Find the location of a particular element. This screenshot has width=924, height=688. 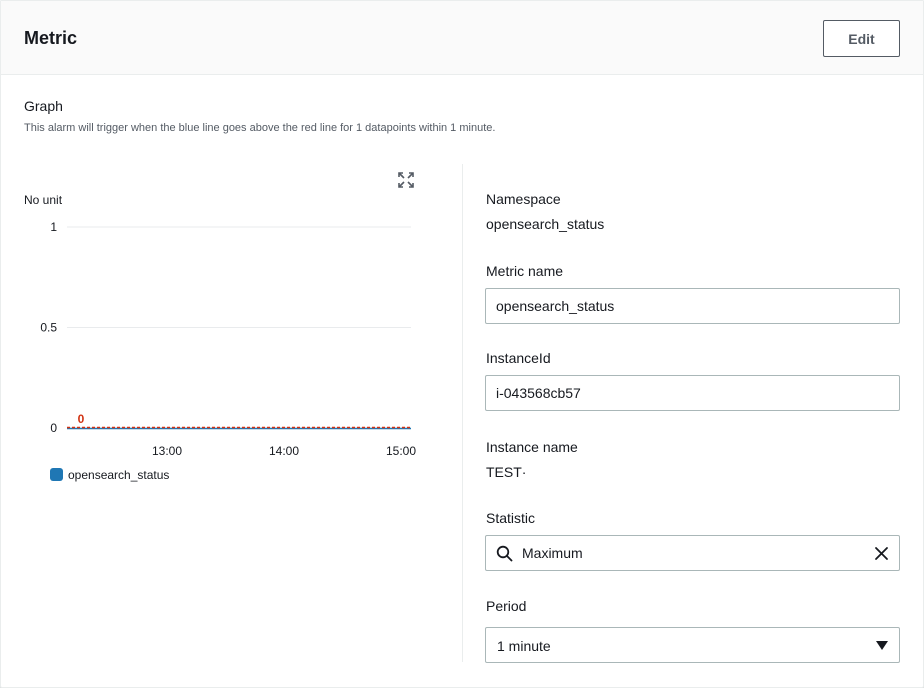

statistic-input is located at coordinates (687, 553).